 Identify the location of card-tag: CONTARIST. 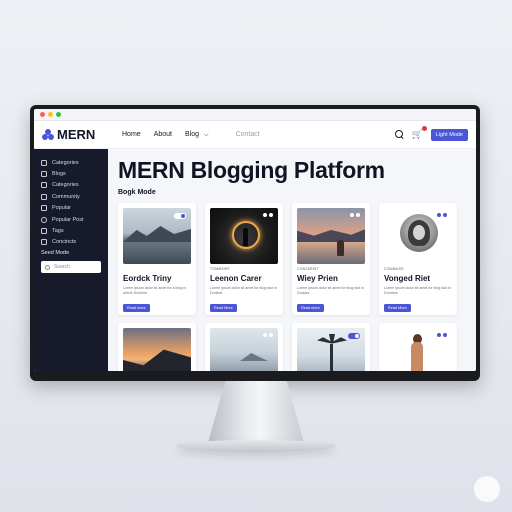
(308, 269).